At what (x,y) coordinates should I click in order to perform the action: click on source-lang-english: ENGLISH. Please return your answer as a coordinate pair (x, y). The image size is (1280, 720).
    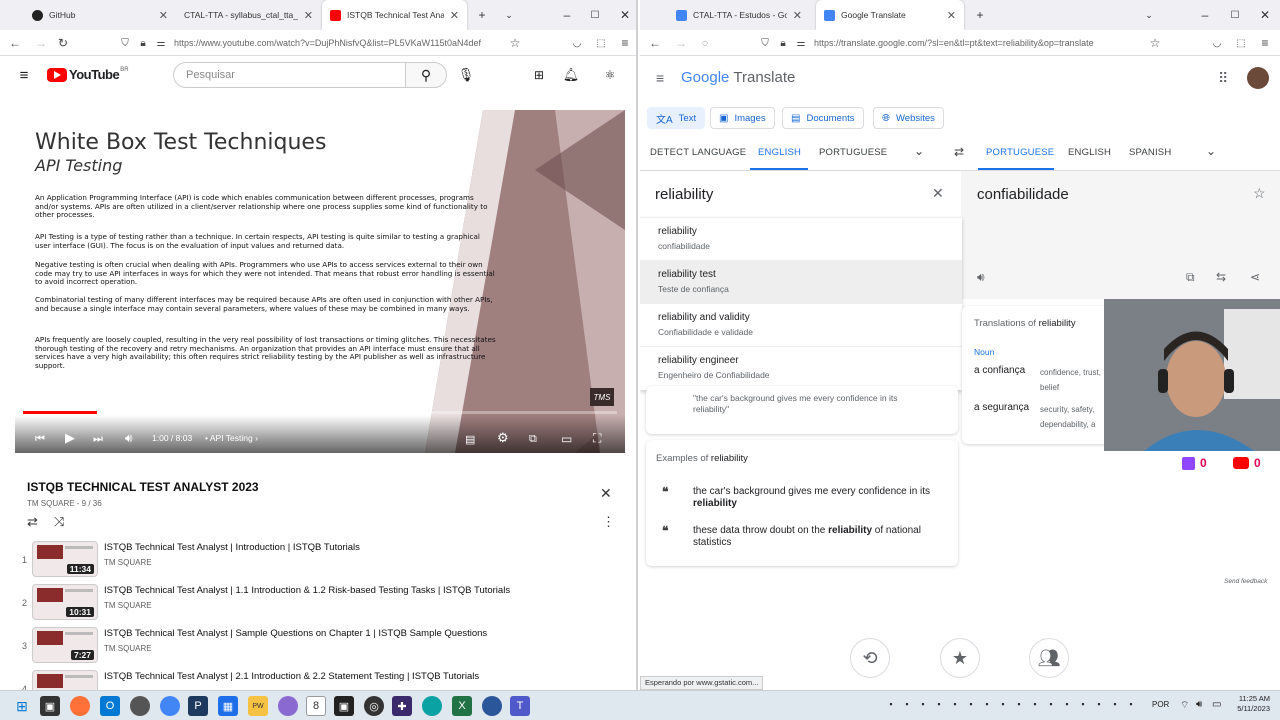
    Looking at the image, I should click on (779, 152).